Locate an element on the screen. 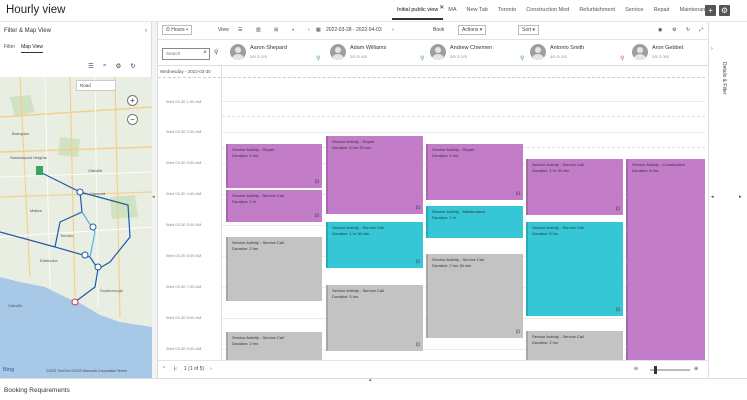 The height and width of the screenshot is (400, 747). resource-meta: 4/5 ⊙ 2/5 is located at coordinates (558, 56).